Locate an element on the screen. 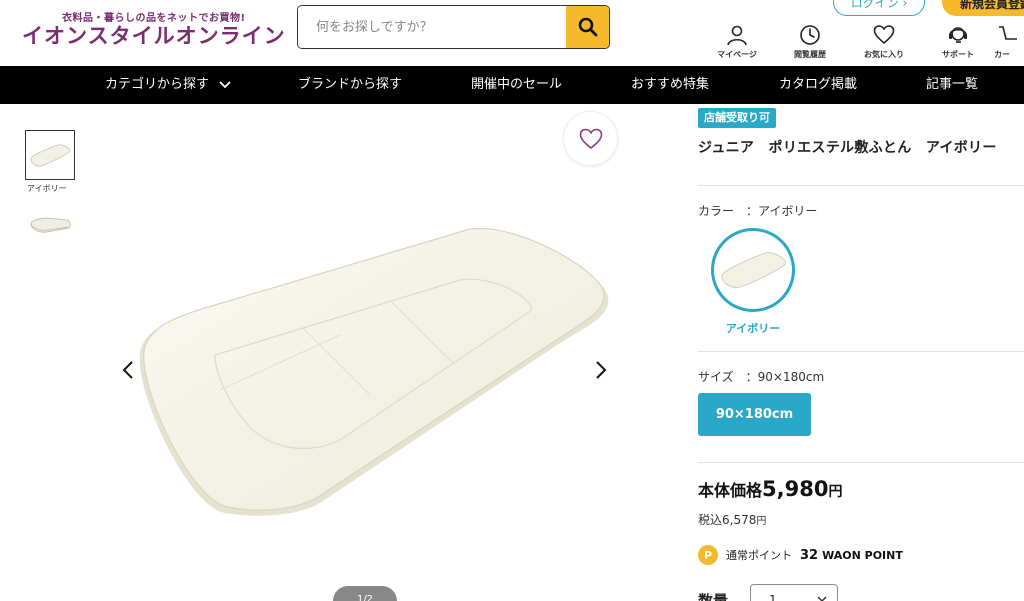  point-unit: WAON POINT is located at coordinates (862, 555).